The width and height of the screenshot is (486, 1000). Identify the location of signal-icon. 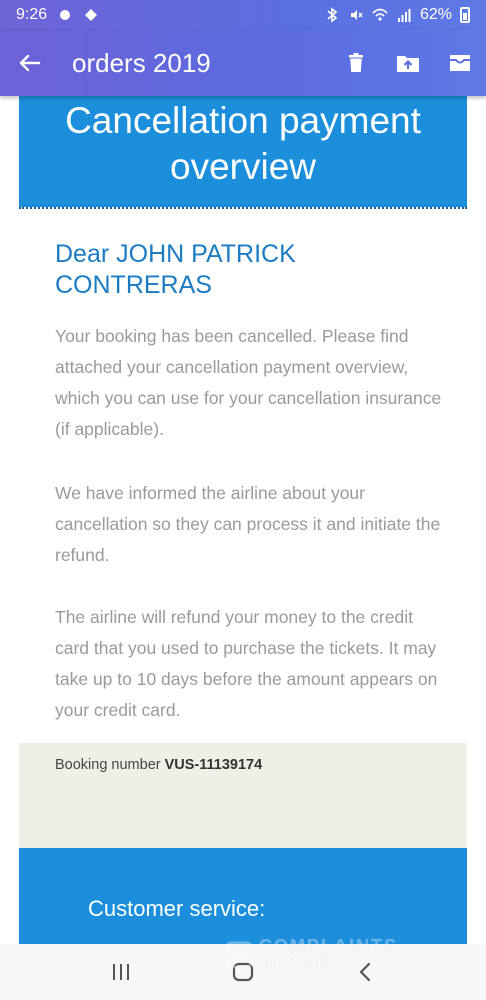
(404, 15).